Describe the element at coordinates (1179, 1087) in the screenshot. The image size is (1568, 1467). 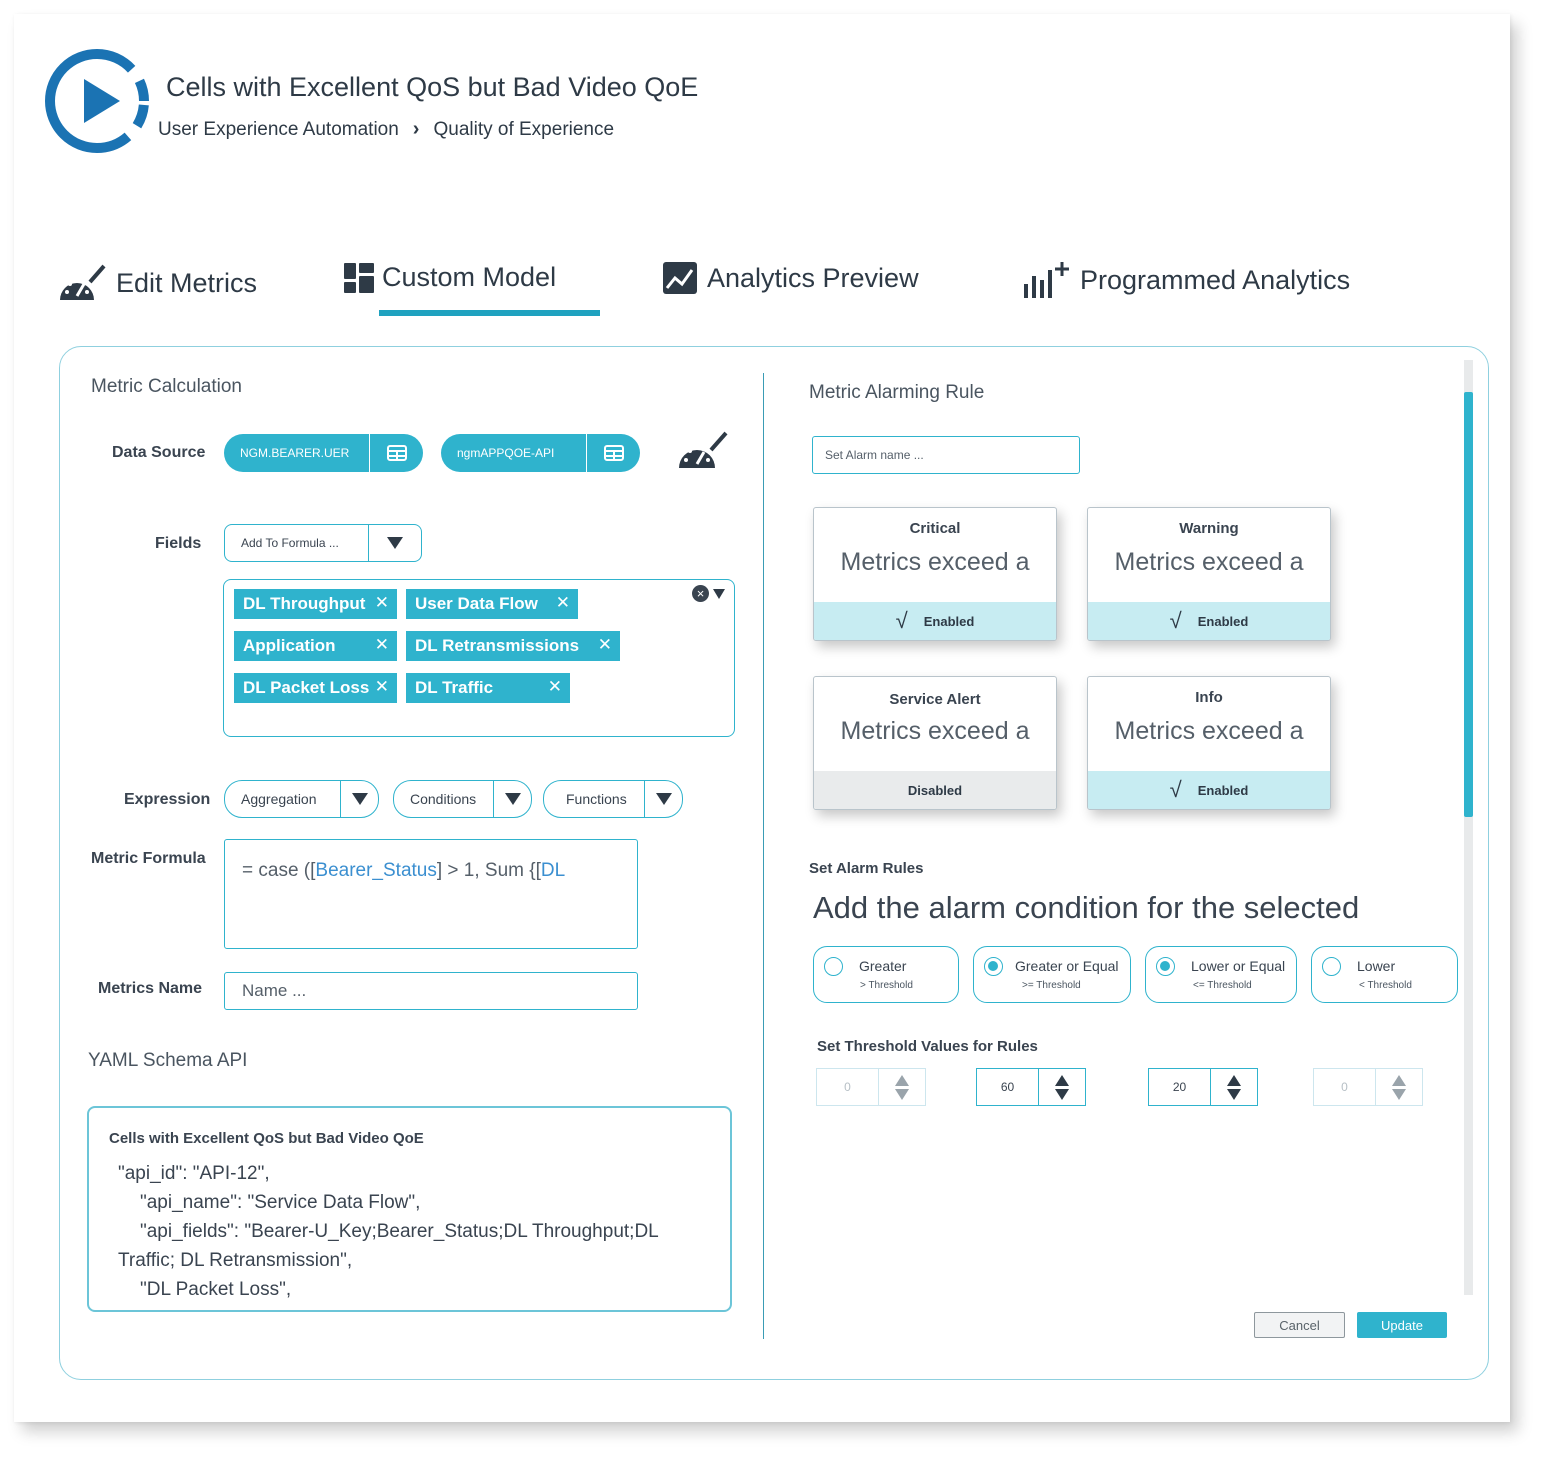
I see `threshold-value: 20` at that location.